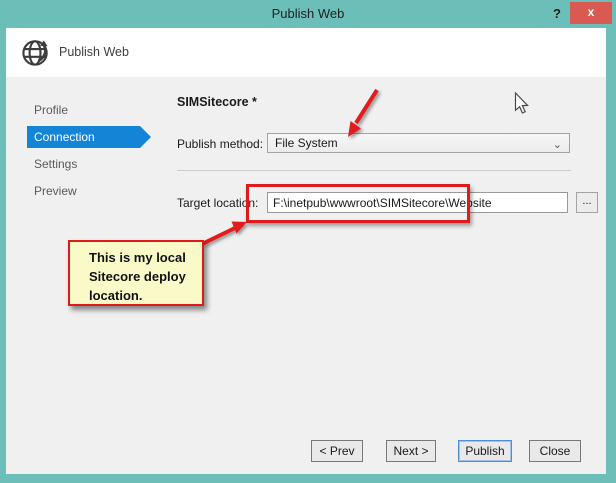  Describe the element at coordinates (64, 137) in the screenshot. I see `sidebar-item-label: Connection` at that location.